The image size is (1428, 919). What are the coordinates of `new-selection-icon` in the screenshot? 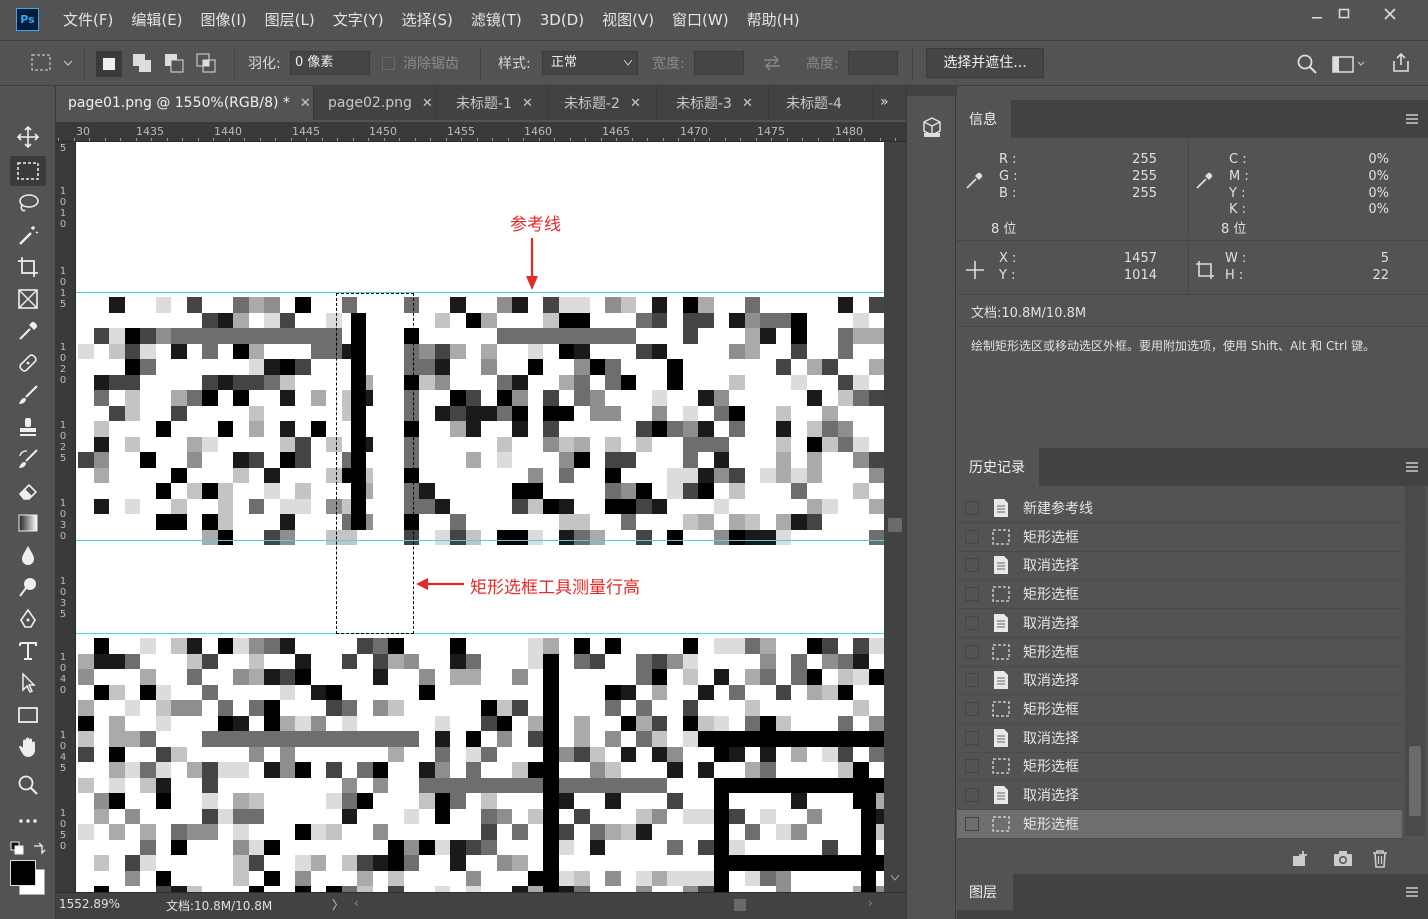 It's located at (109, 64).